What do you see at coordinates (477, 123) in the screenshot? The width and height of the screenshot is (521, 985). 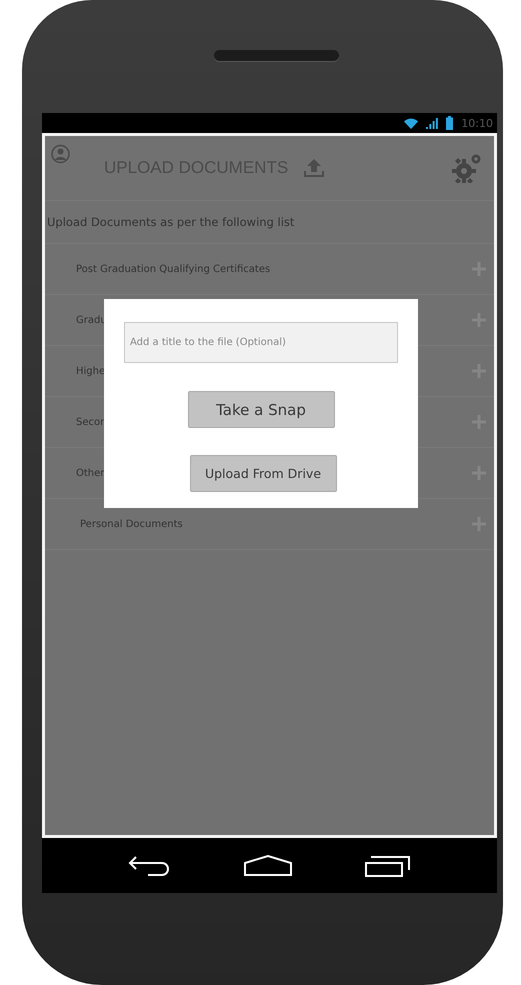 I see `status-time: 10:10` at bounding box center [477, 123].